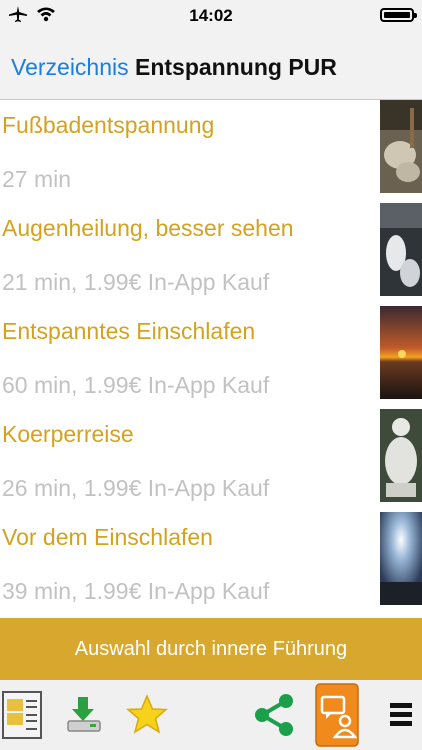 The height and width of the screenshot is (750, 422). I want to click on feedback-button, so click(337, 715).